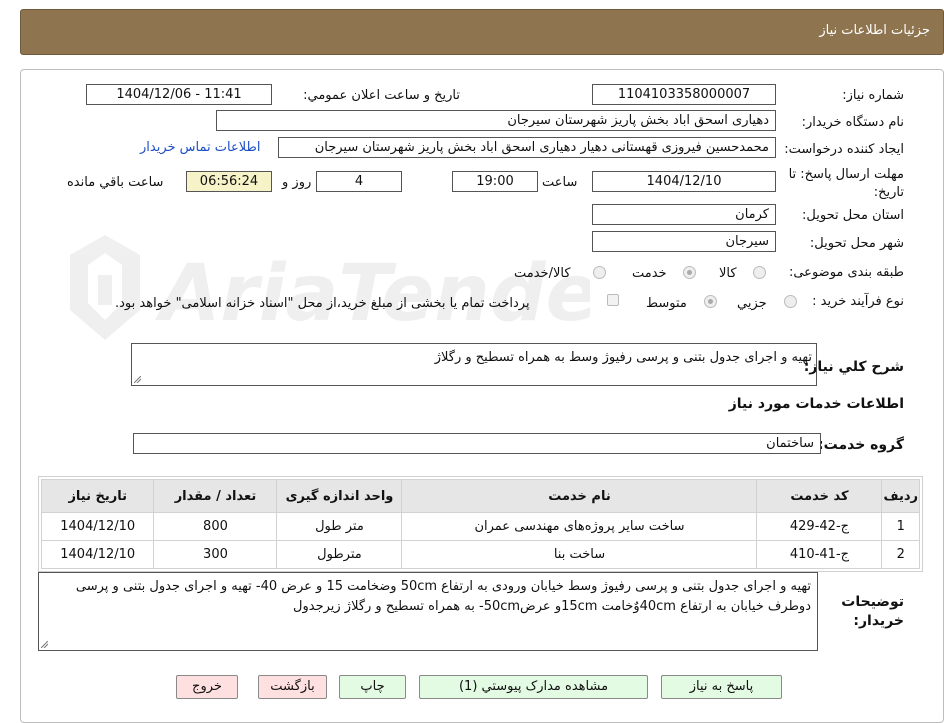 This screenshot has height=723, width=944. I want to click on page-header: جزئیات اطلاعات نیاز, so click(482, 32).